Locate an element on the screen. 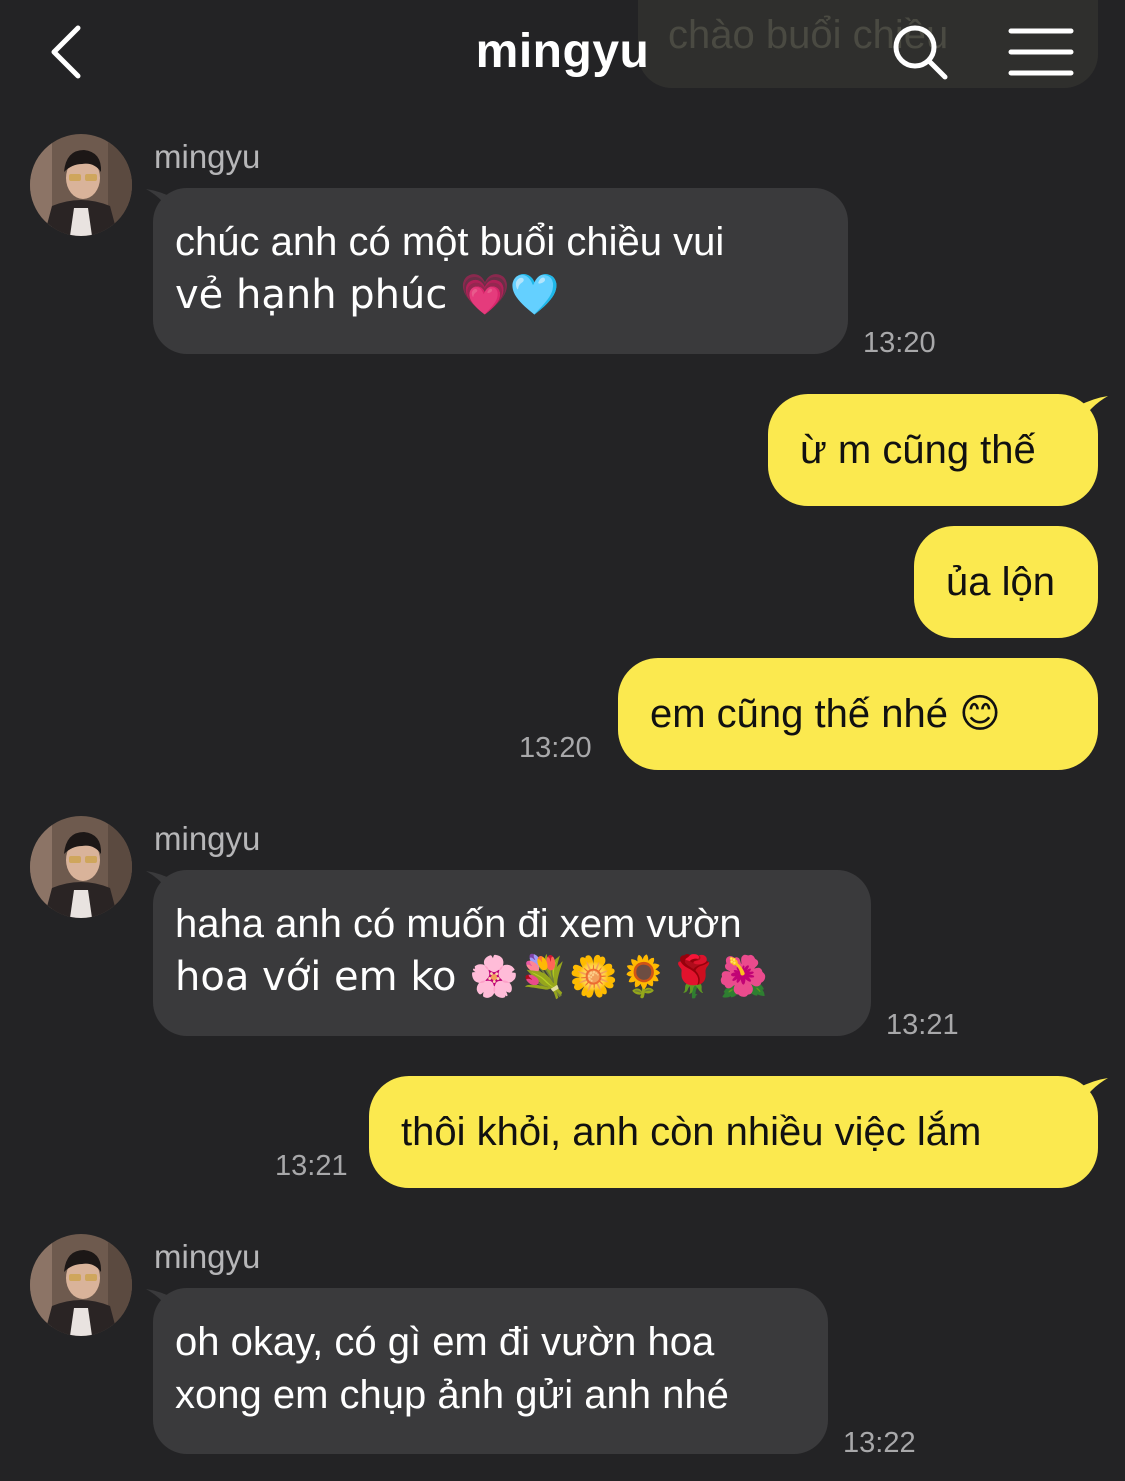 The height and width of the screenshot is (1481, 1125). message-text: em cũng thế nhé 😊 is located at coordinates (825, 714).